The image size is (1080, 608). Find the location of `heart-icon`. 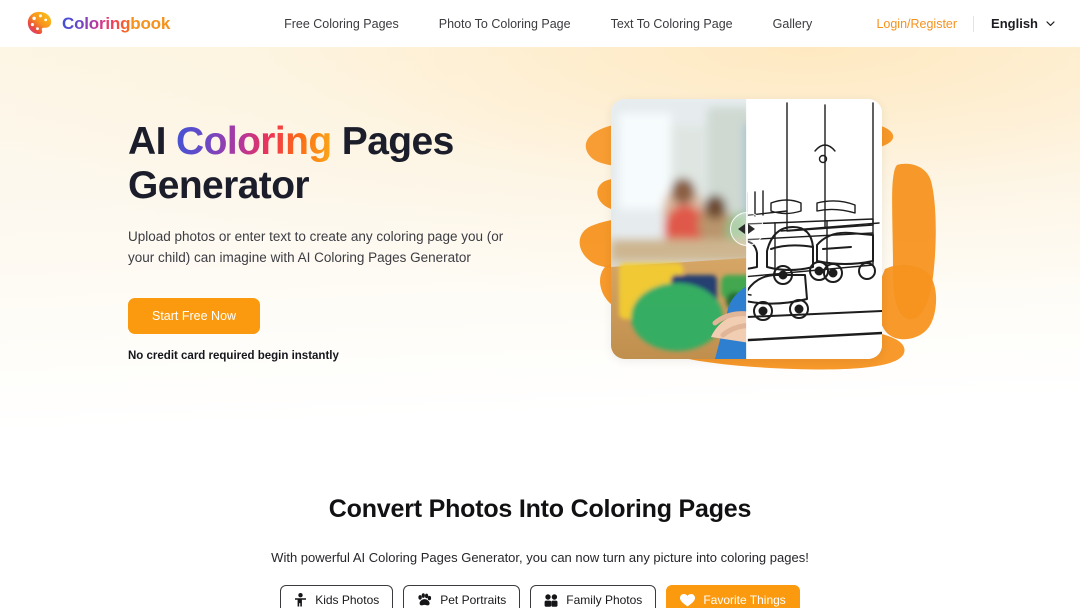

heart-icon is located at coordinates (688, 599).